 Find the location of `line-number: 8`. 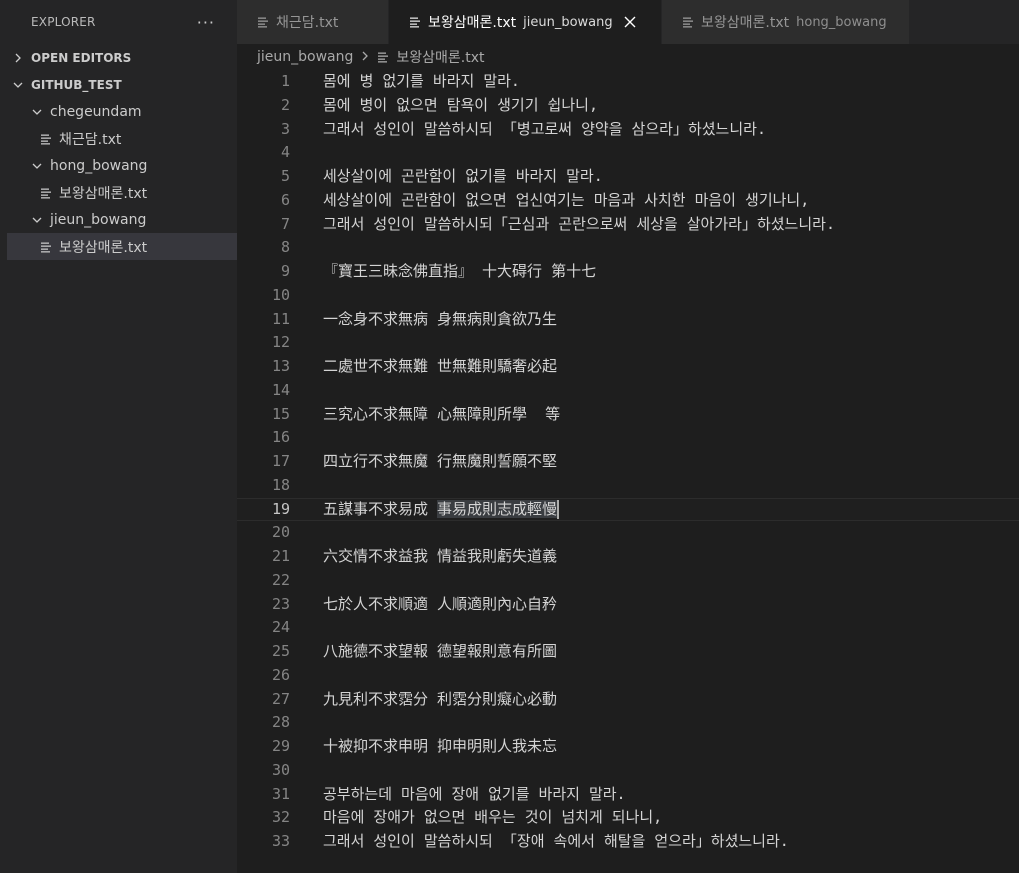

line-number: 8 is located at coordinates (285, 247).